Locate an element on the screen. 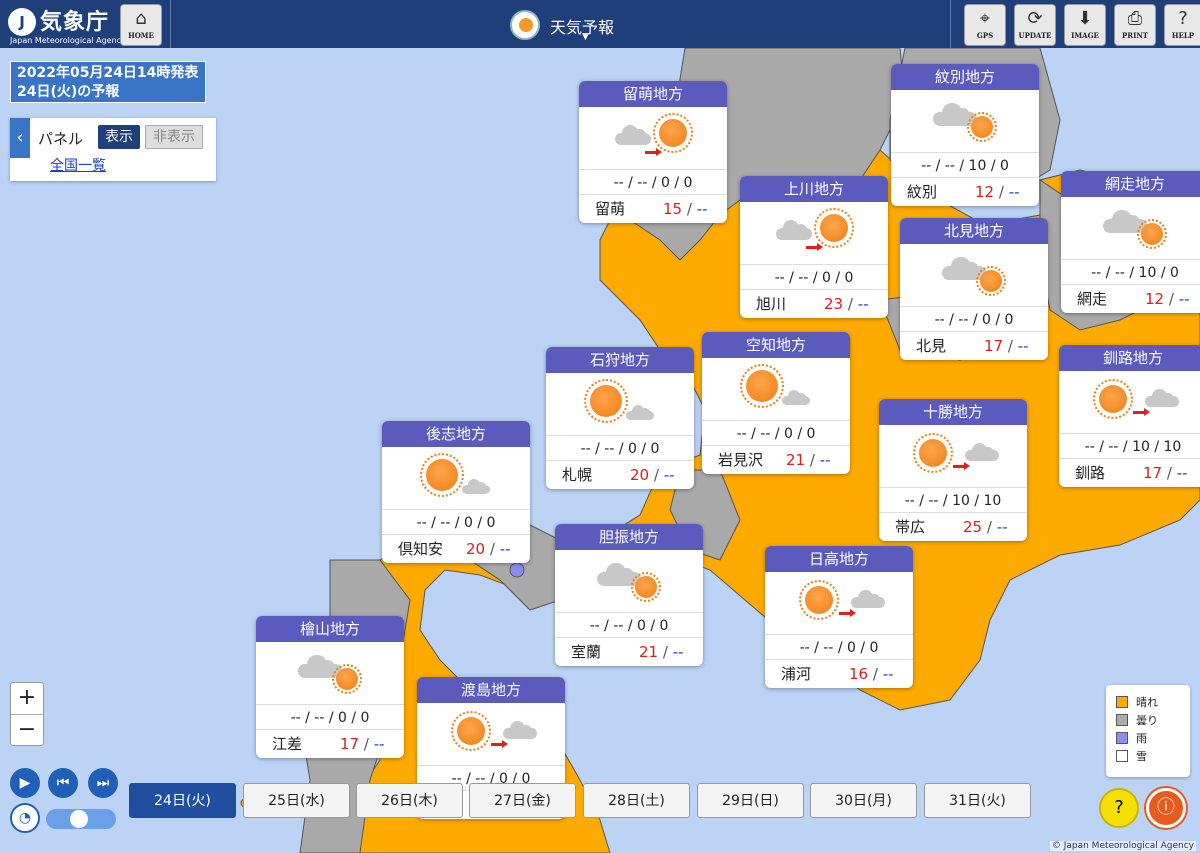  day-tab: 27日(金) is located at coordinates (522, 800).